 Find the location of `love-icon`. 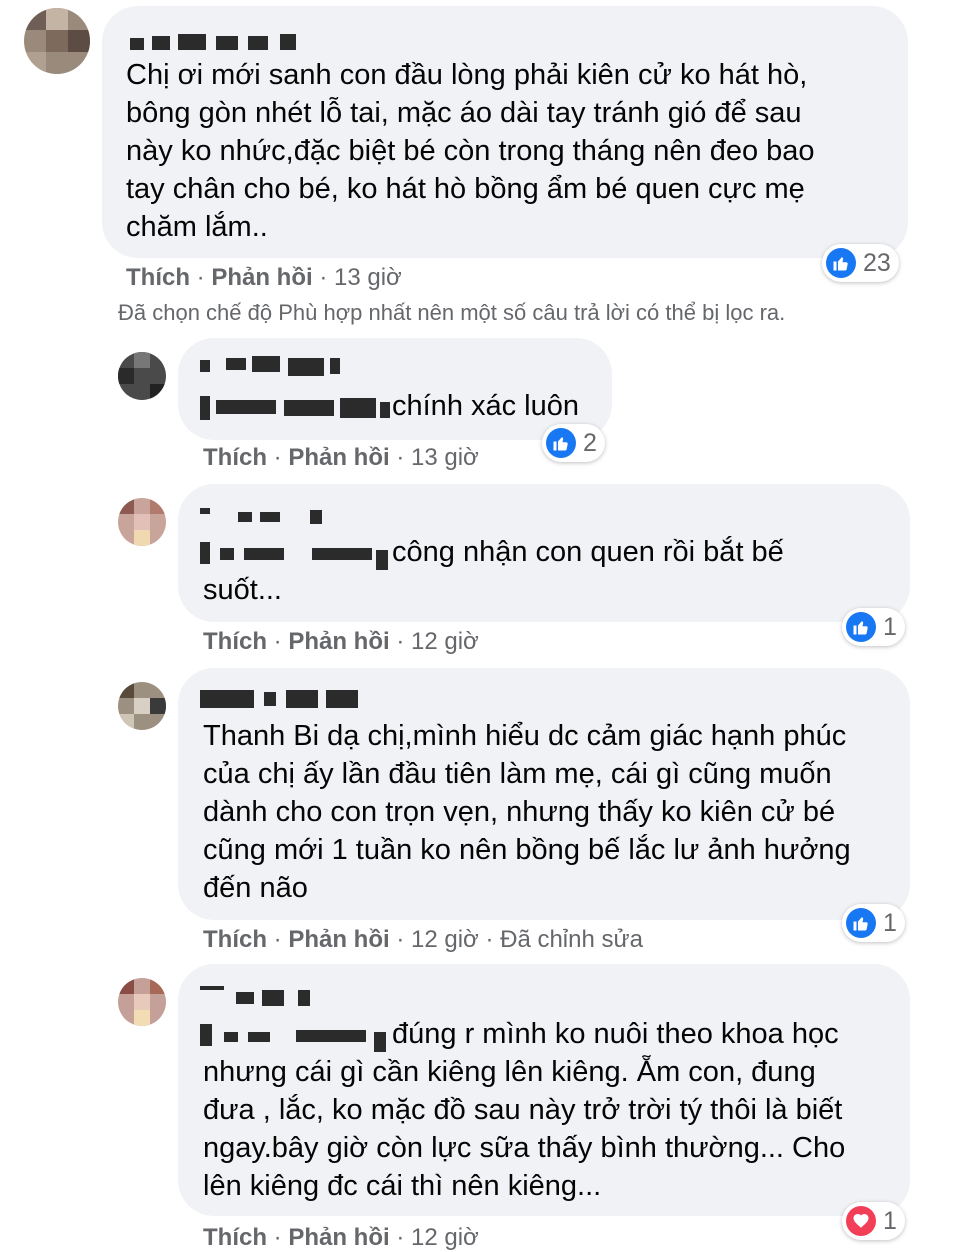

love-icon is located at coordinates (861, 1221).